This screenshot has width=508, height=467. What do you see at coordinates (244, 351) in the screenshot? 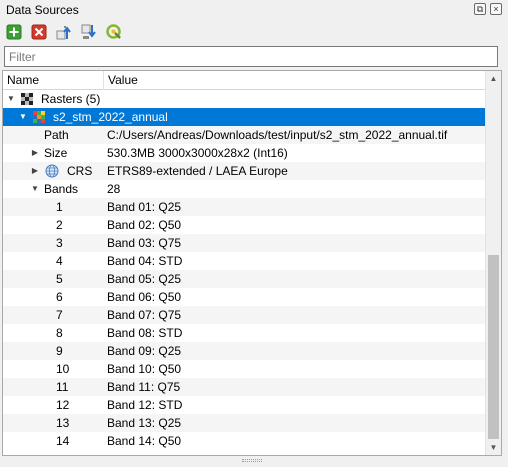
I see `tree-item-band: 9 Band 09: Q25` at bounding box center [244, 351].